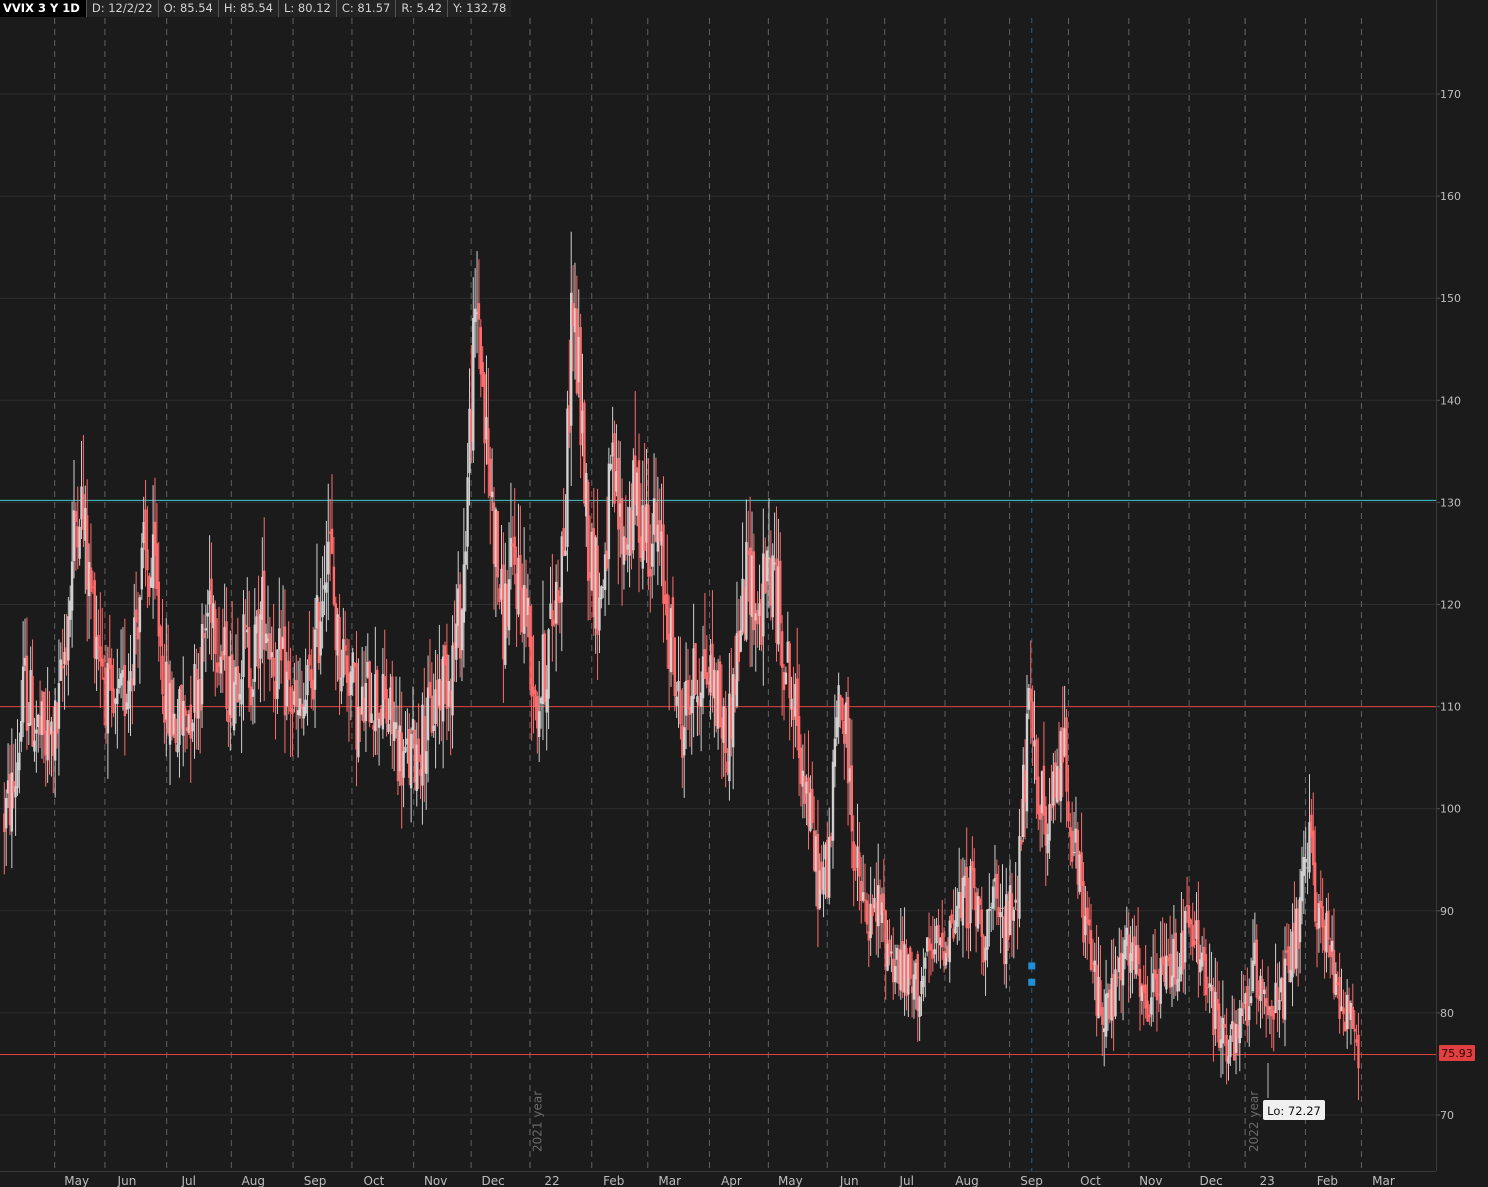  I want to click on year-label: 2022 year, so click(1254, 1121).